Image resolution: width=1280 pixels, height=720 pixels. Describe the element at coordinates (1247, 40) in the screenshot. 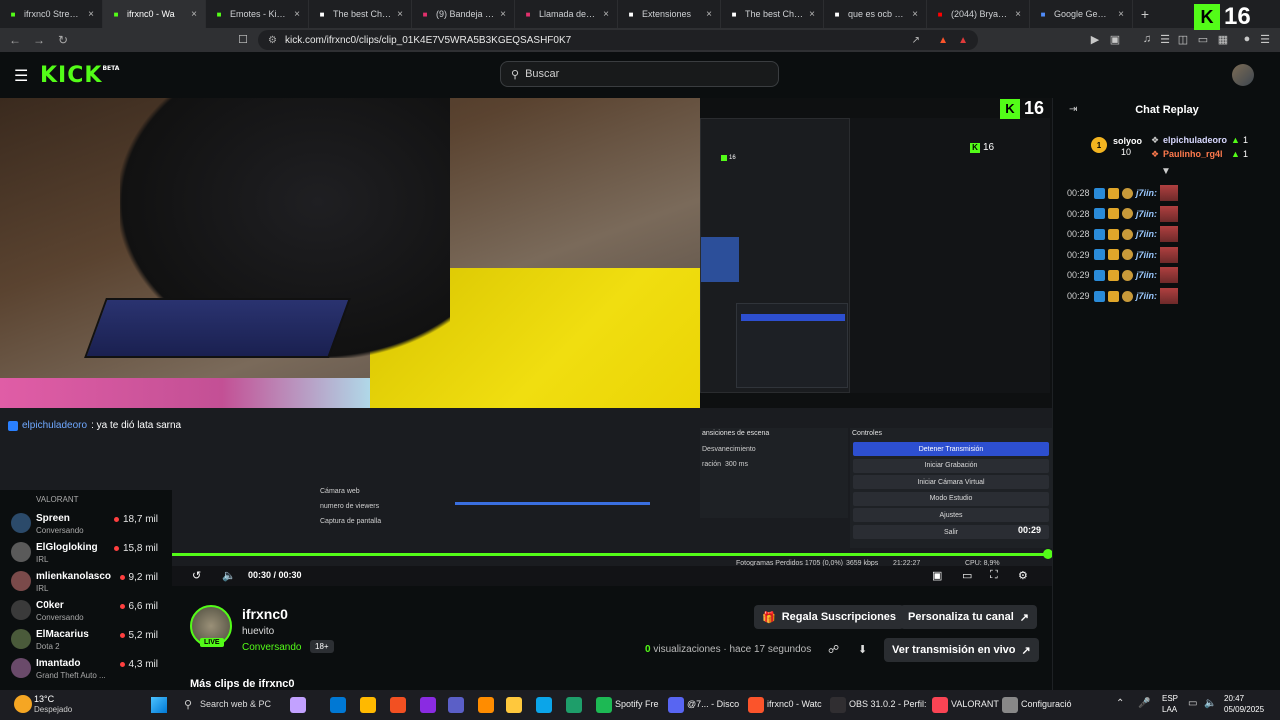

I see `leo-ai-icon: ●` at that location.